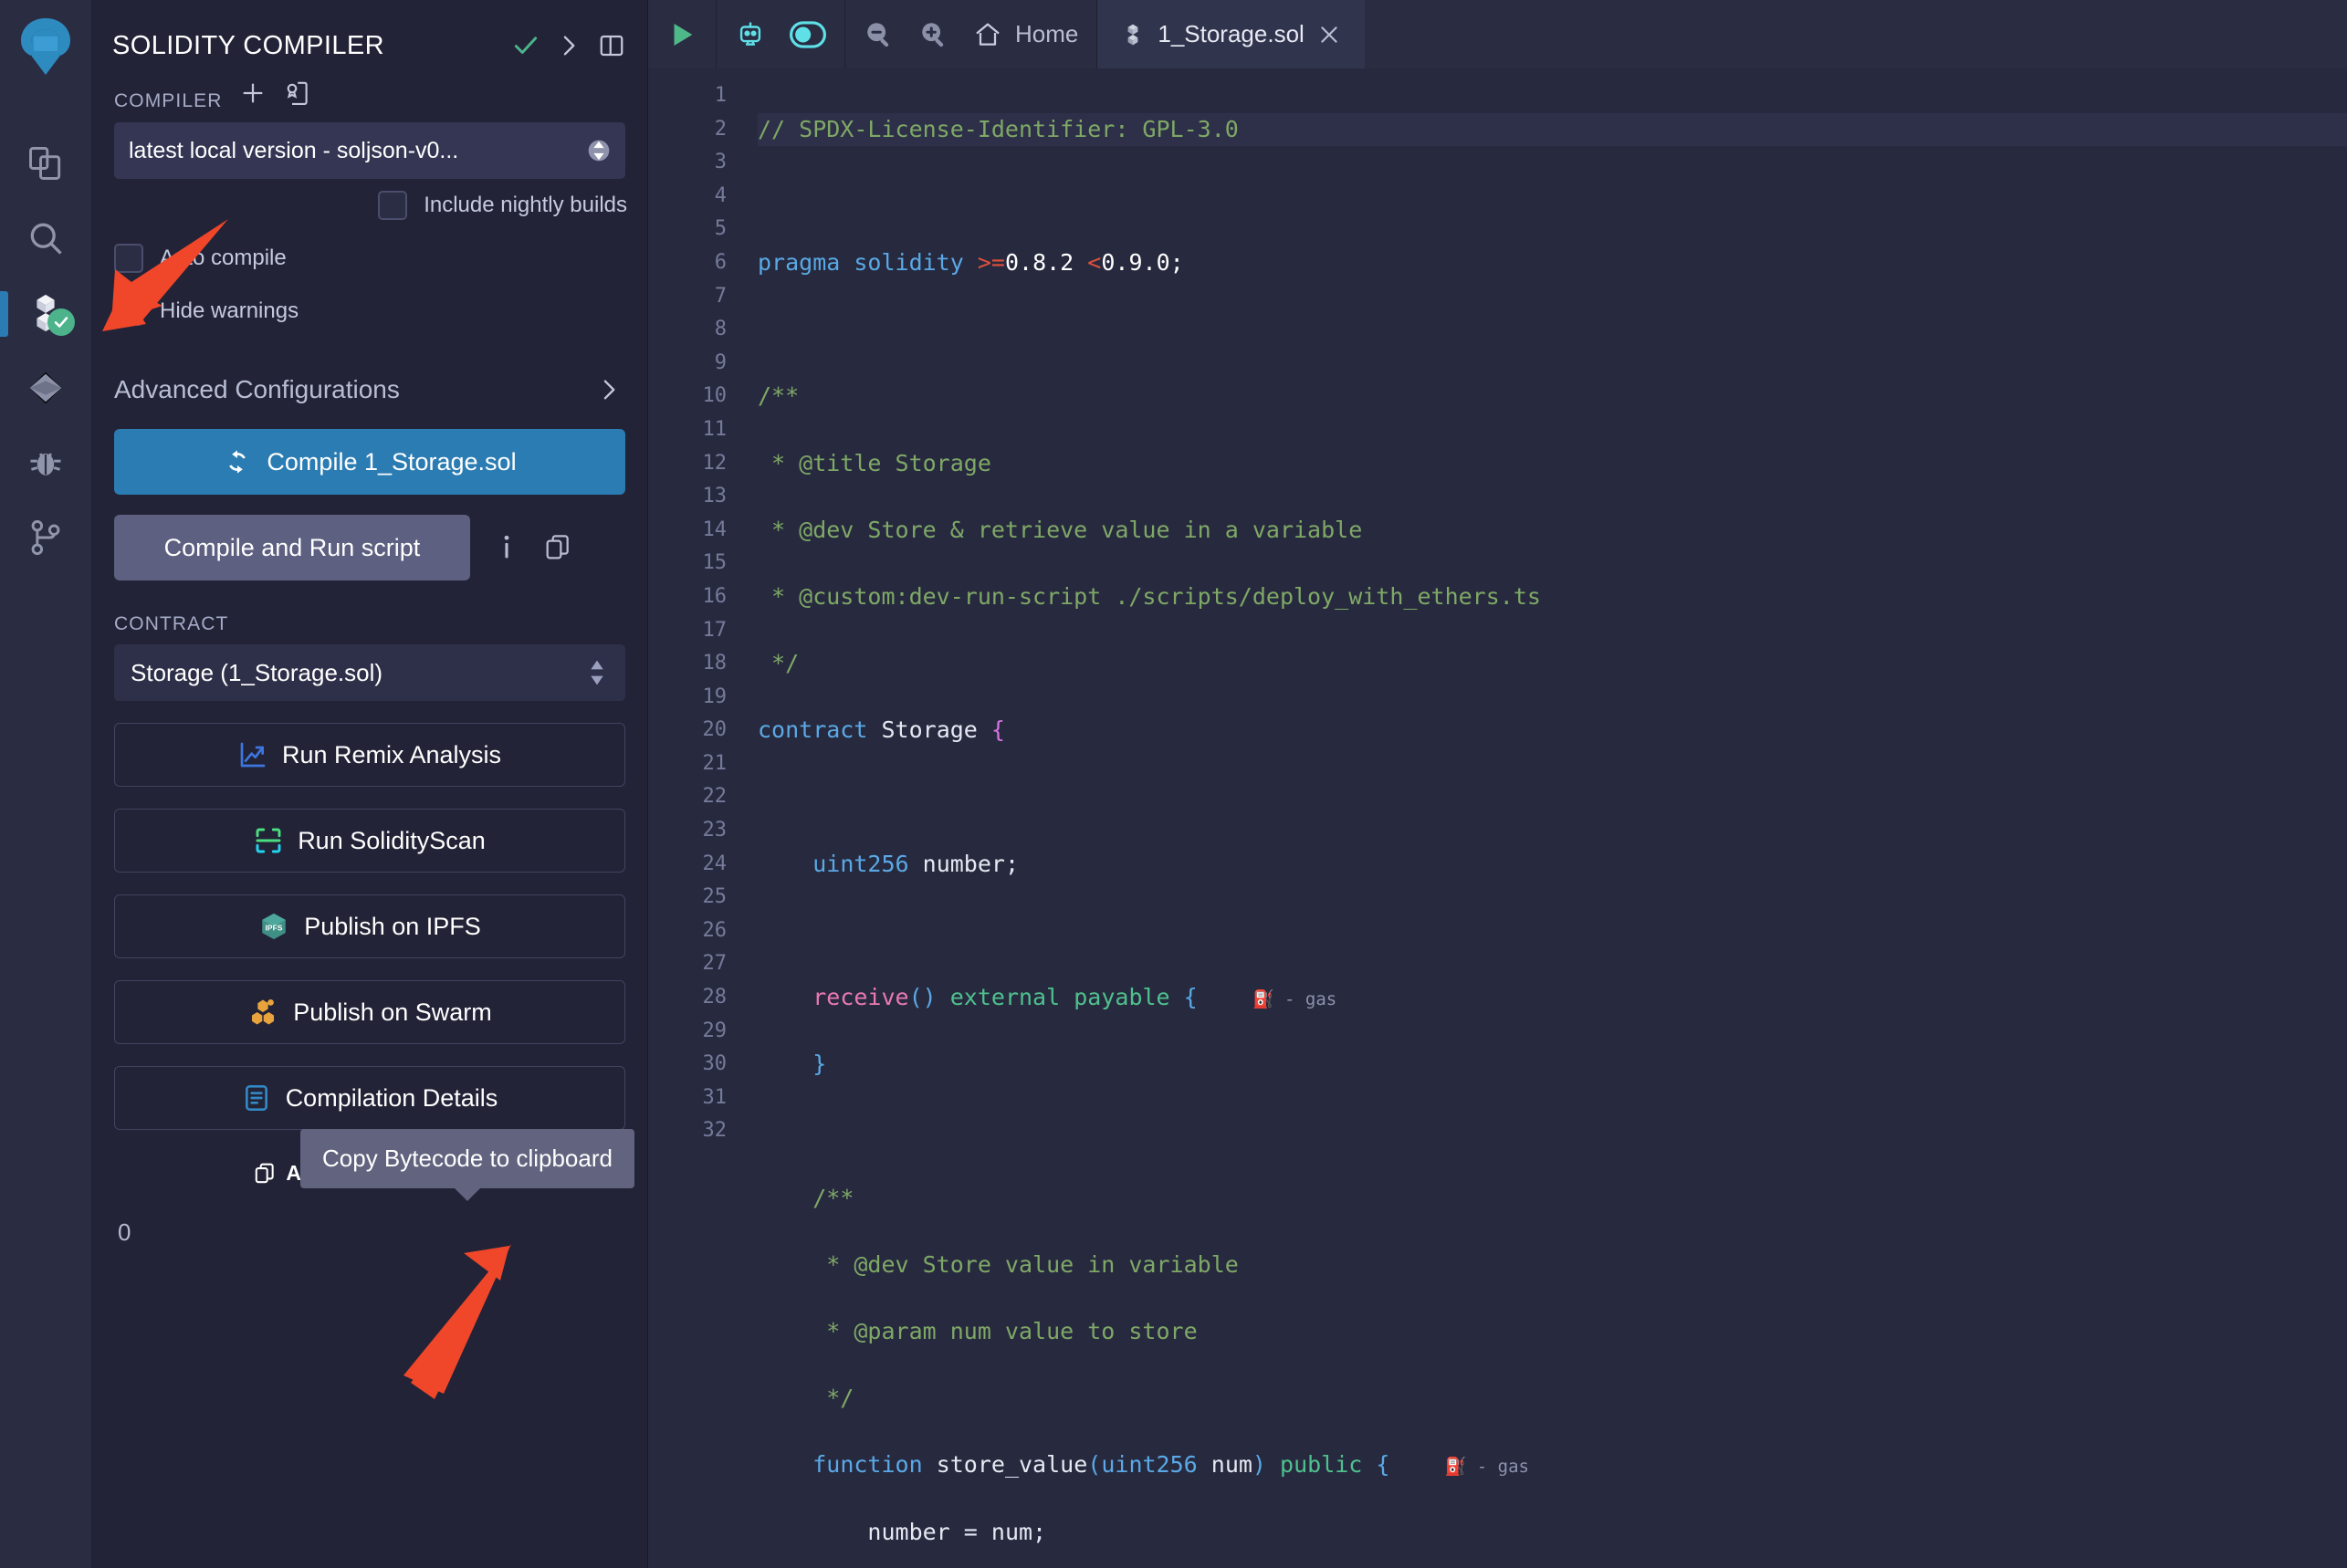  I want to click on line-number: 17, so click(715, 630).